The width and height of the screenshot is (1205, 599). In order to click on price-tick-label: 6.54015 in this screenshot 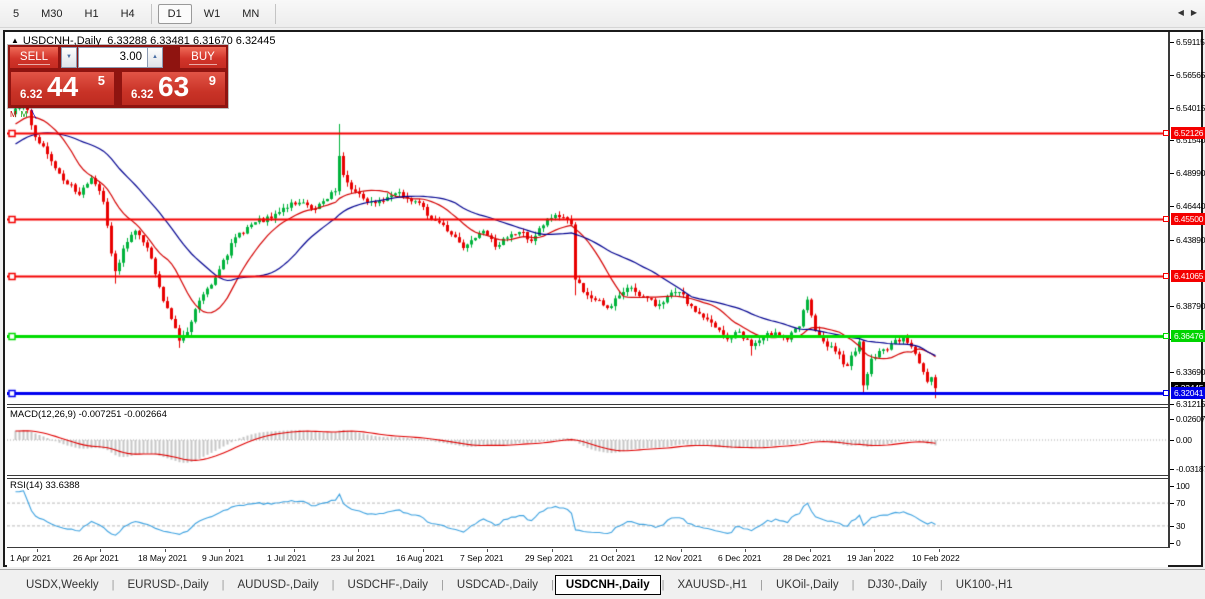, I will do `click(1190, 108)`.